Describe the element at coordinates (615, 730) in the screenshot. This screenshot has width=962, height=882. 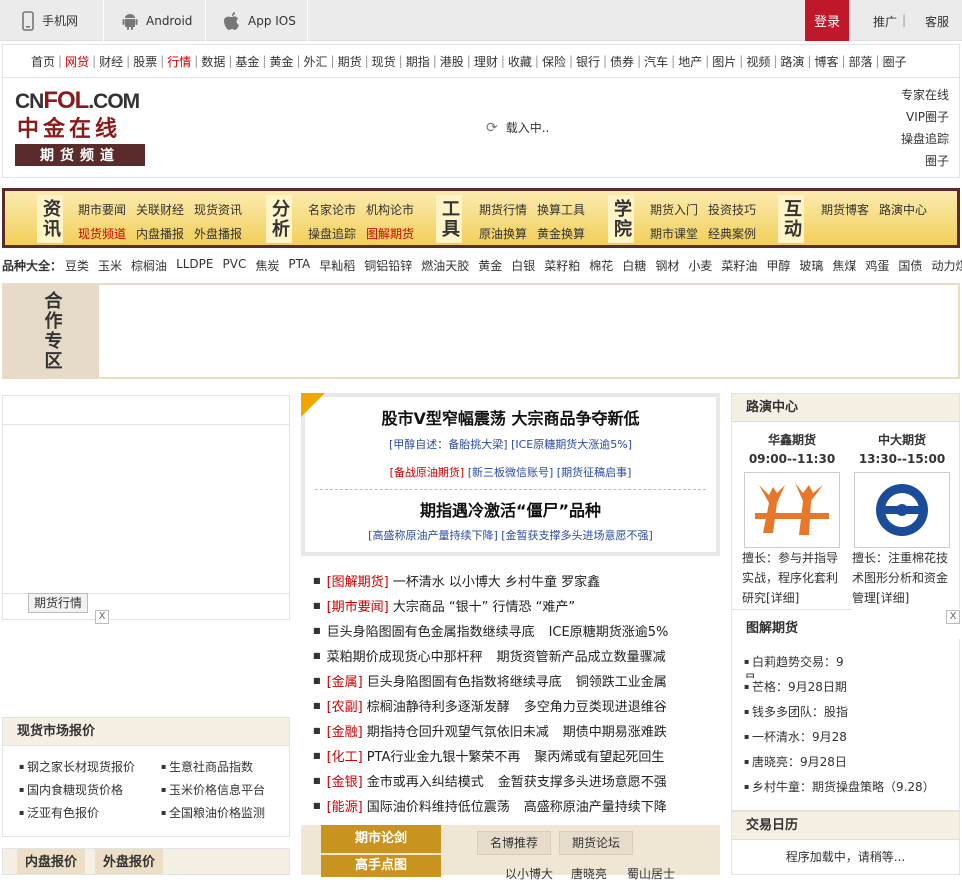
I see `news-title: 期债中期易涨难跌` at that location.